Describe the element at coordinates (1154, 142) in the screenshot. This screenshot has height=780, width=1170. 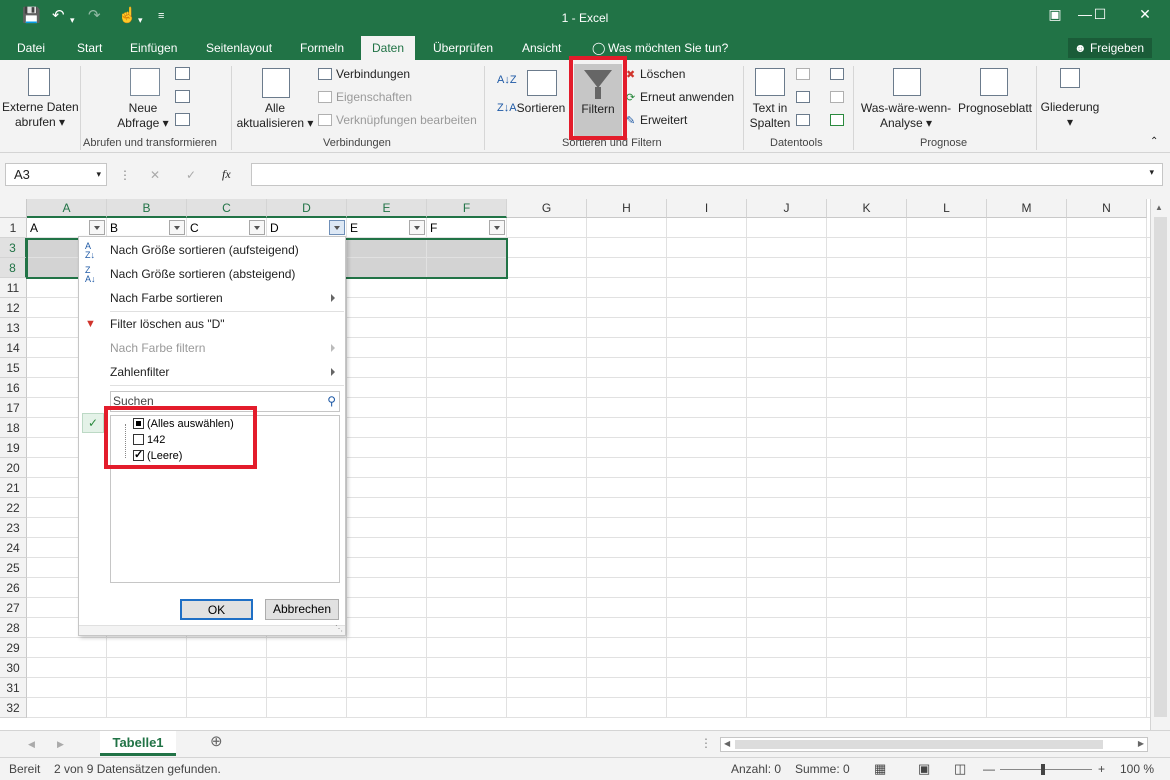
I see `collapse-ribbon-icon: ⌃` at that location.